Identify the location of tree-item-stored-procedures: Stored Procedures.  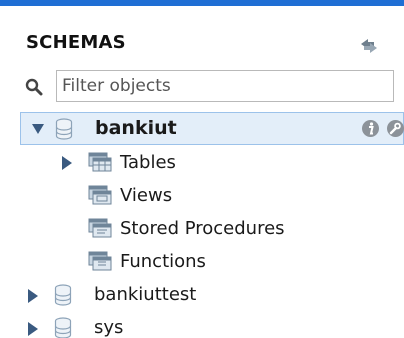
(210, 229).